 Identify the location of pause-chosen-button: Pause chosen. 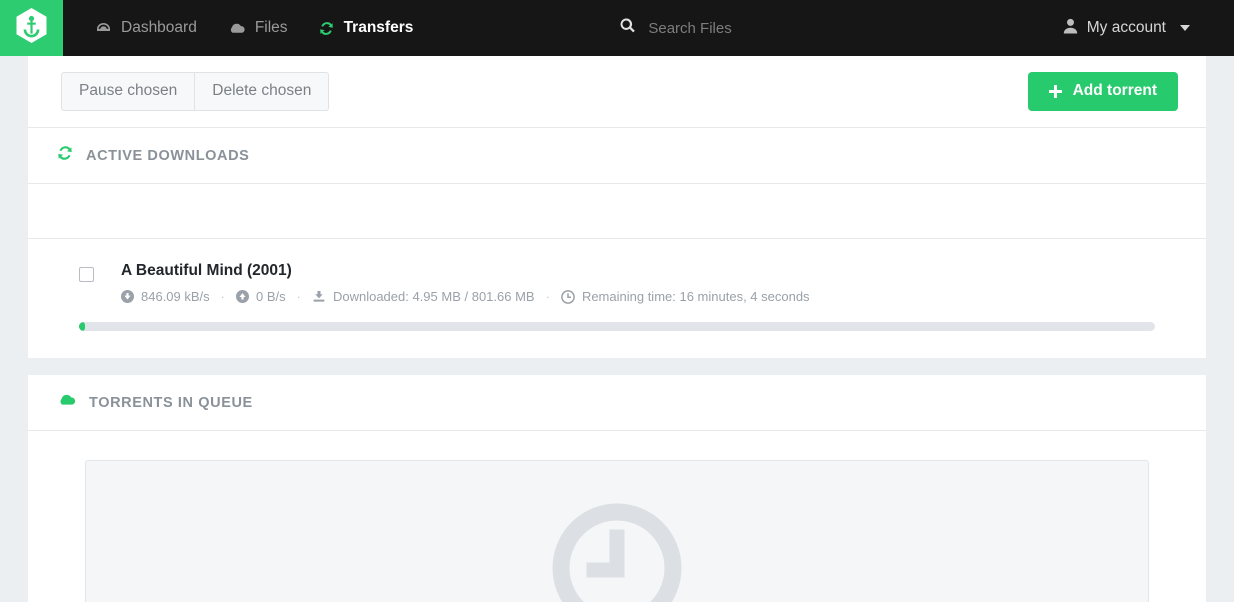
(128, 91).